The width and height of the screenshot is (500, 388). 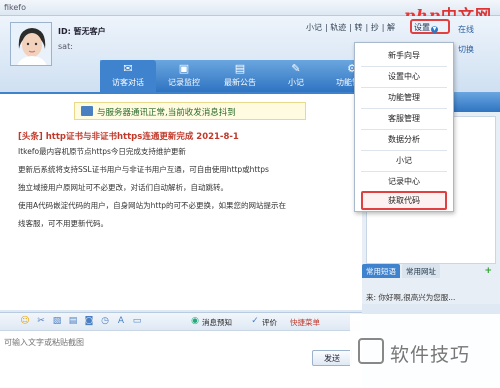 I want to click on note-icon: ✎, so click(x=296, y=68).